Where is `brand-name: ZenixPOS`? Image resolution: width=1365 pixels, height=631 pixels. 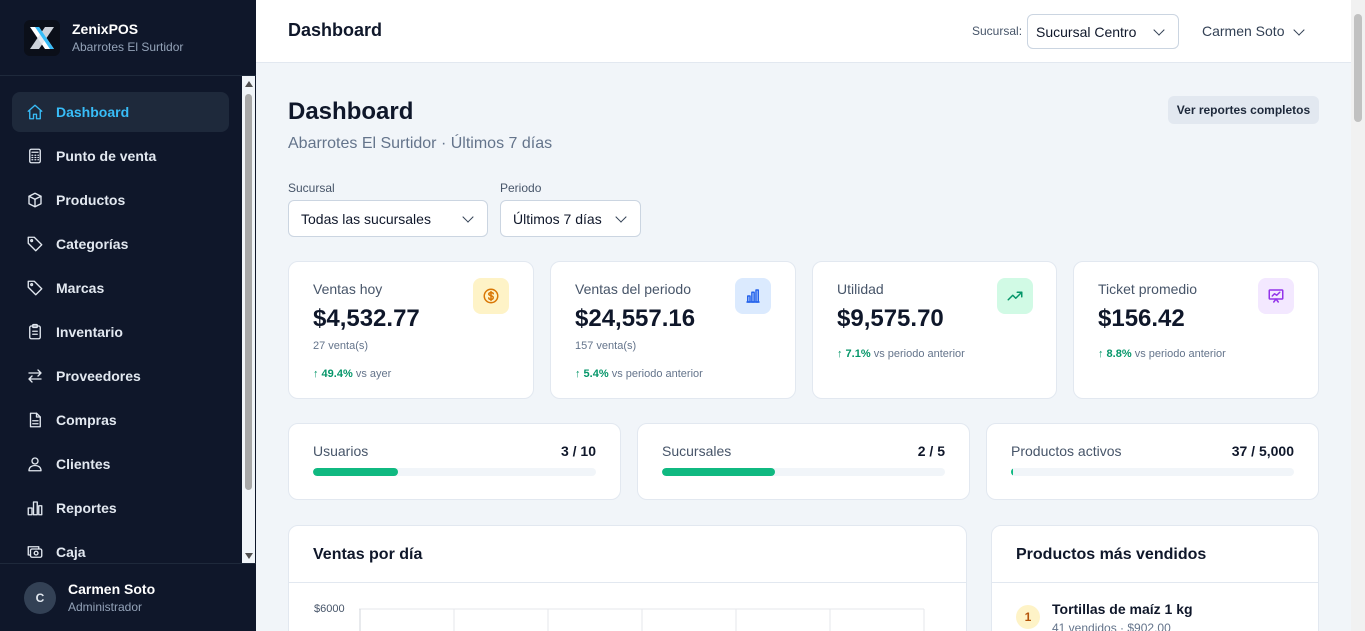
brand-name: ZenixPOS is located at coordinates (105, 29).